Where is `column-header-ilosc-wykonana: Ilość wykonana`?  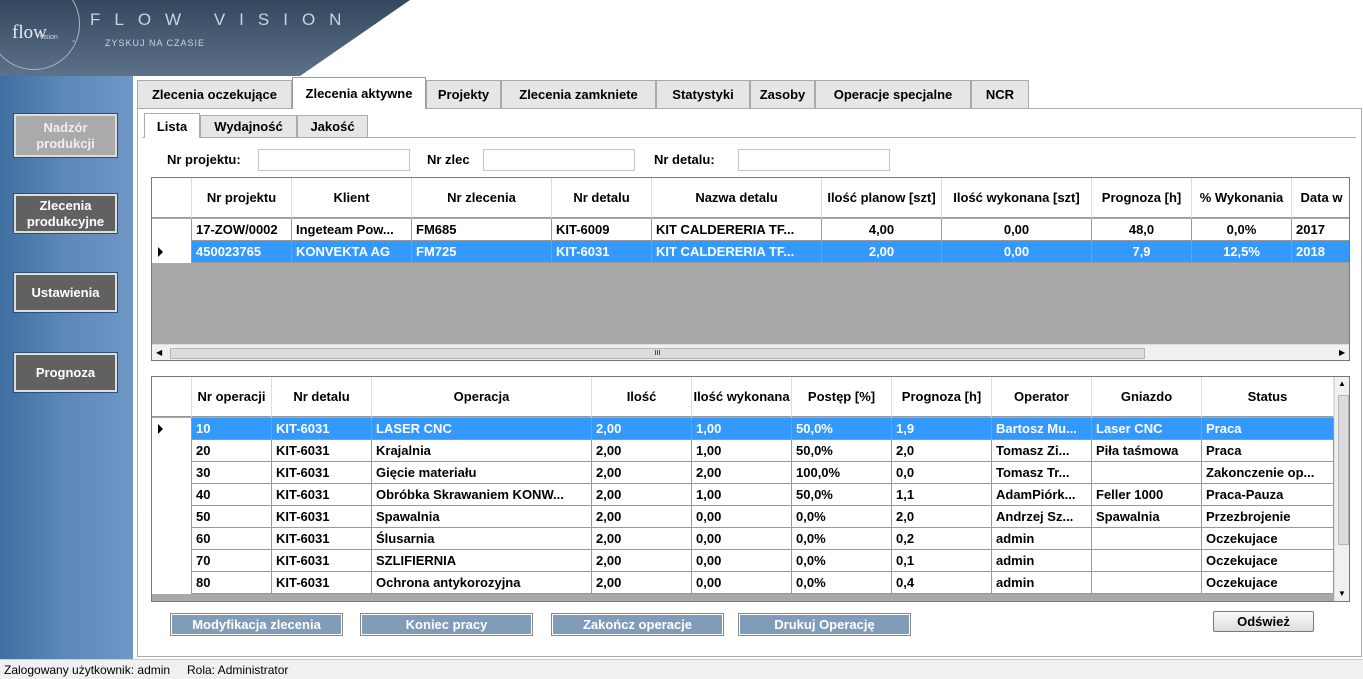 column-header-ilosc-wykonana: Ilość wykonana is located at coordinates (742, 397).